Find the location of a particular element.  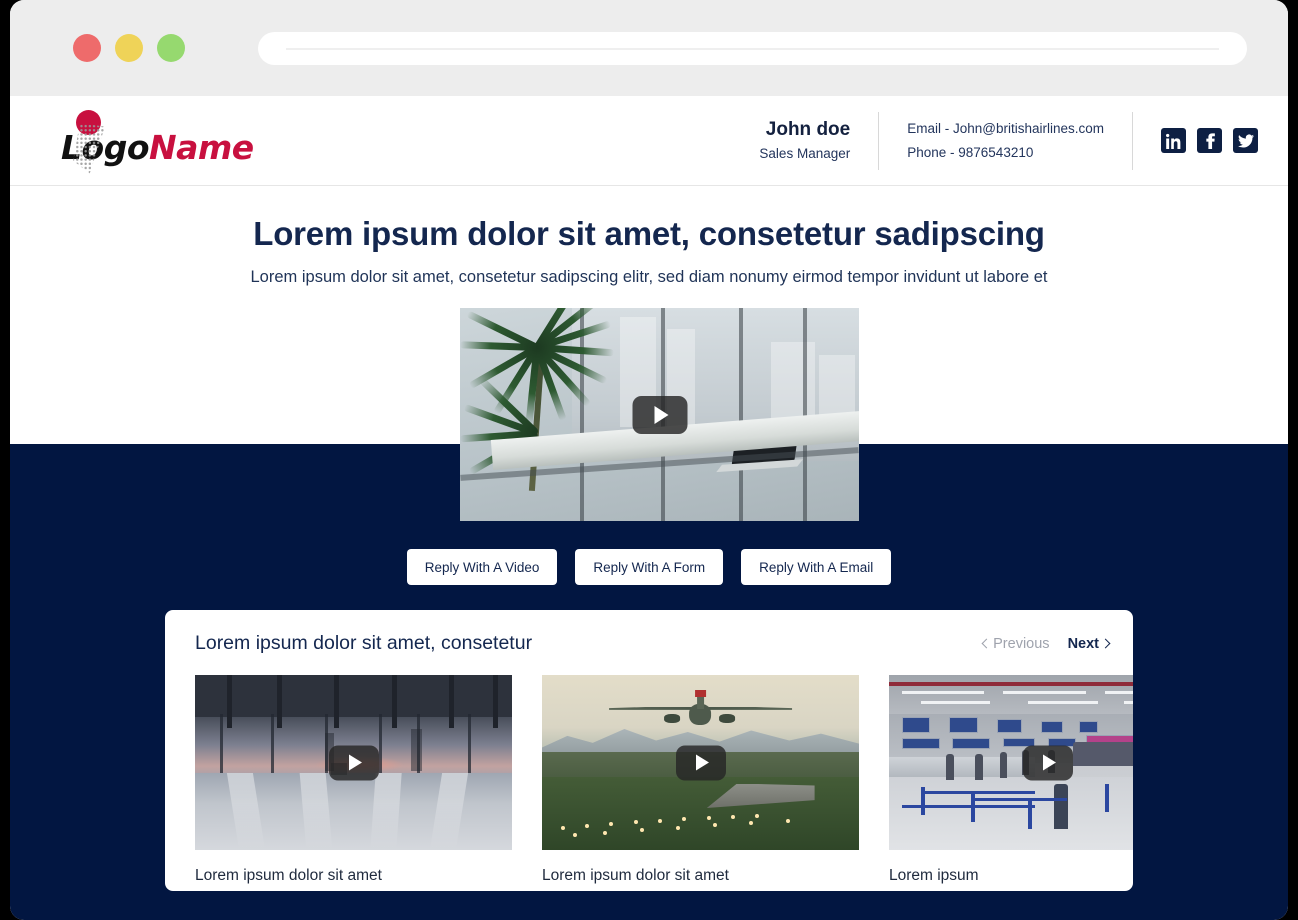

main-video-thumbnail is located at coordinates (659, 414).